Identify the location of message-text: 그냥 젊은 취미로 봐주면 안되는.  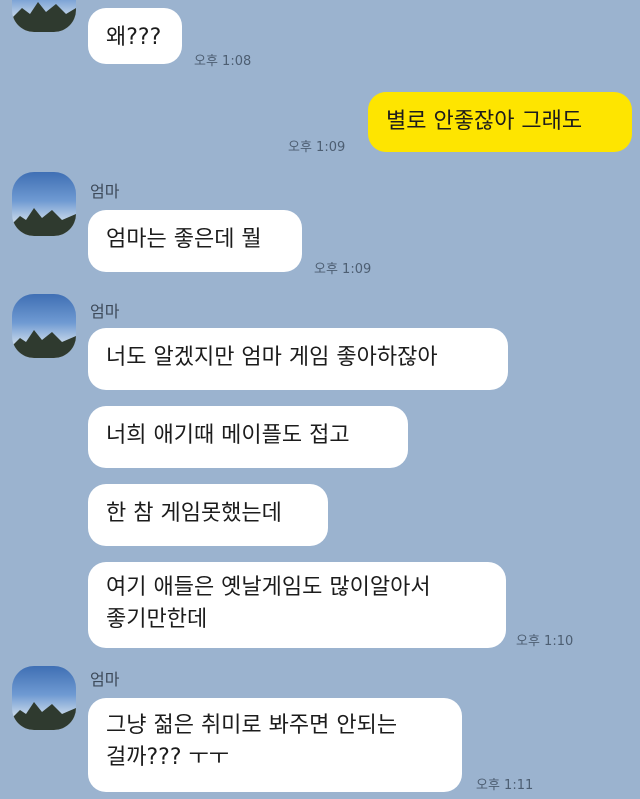
(252, 725).